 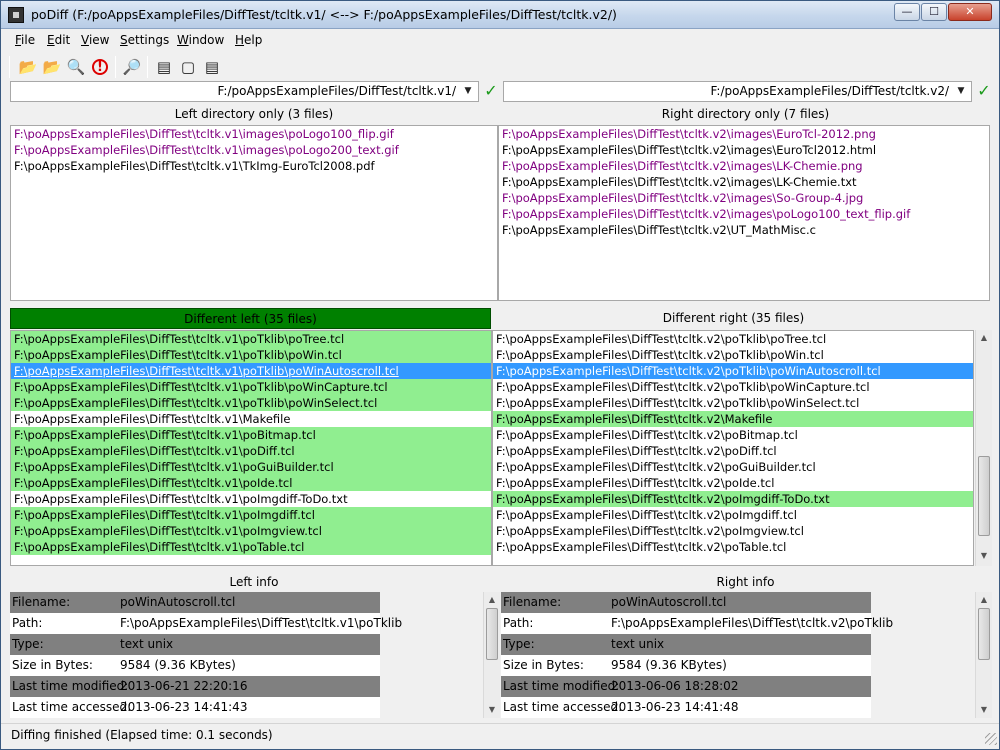 What do you see at coordinates (745, 114) in the screenshot?
I see `right-only-header: Right directory only (7 files)` at bounding box center [745, 114].